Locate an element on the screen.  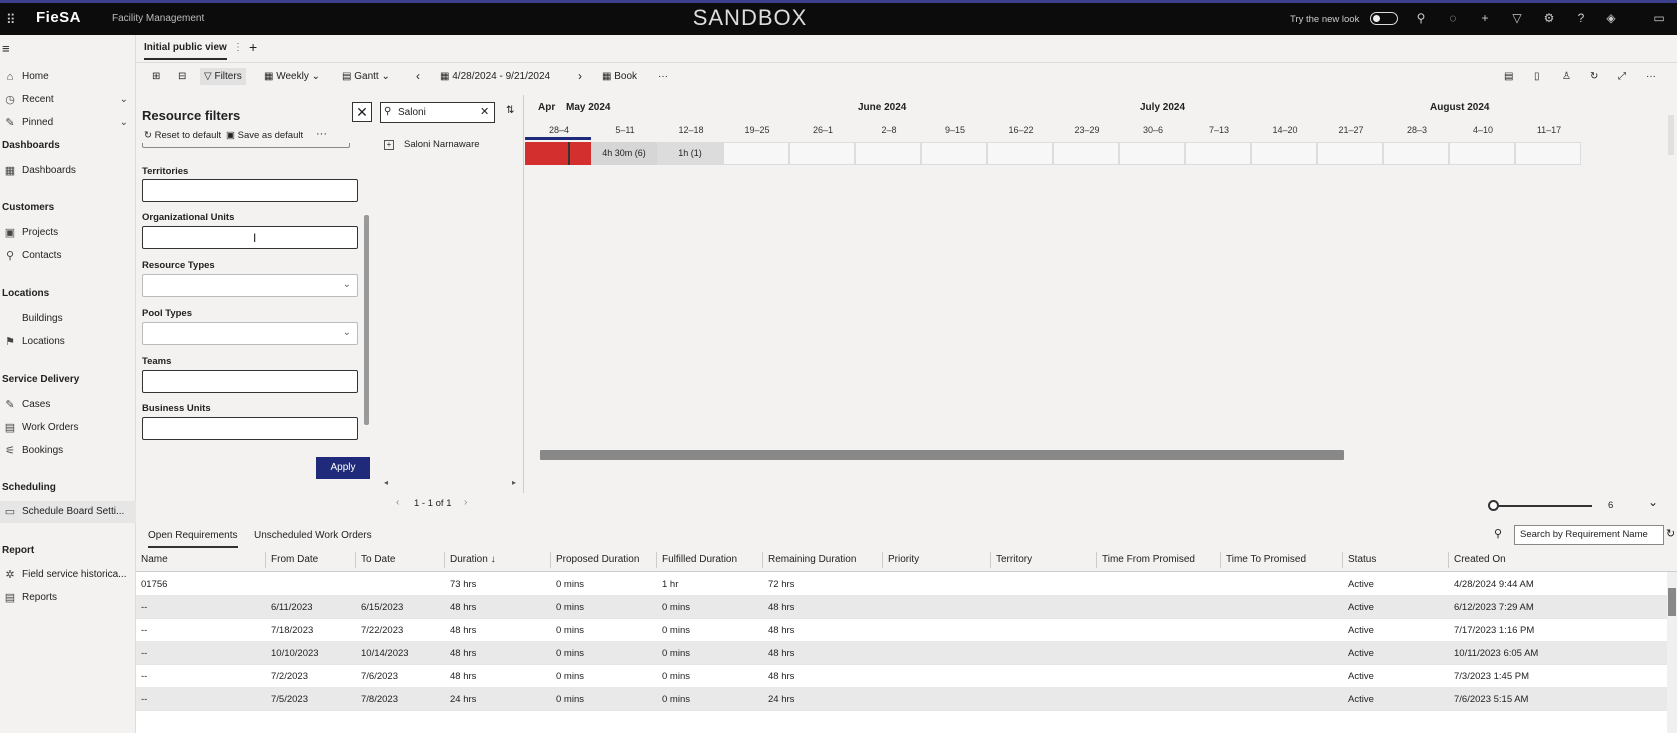
refresh-icon: ↻ is located at coordinates (1670, 533).